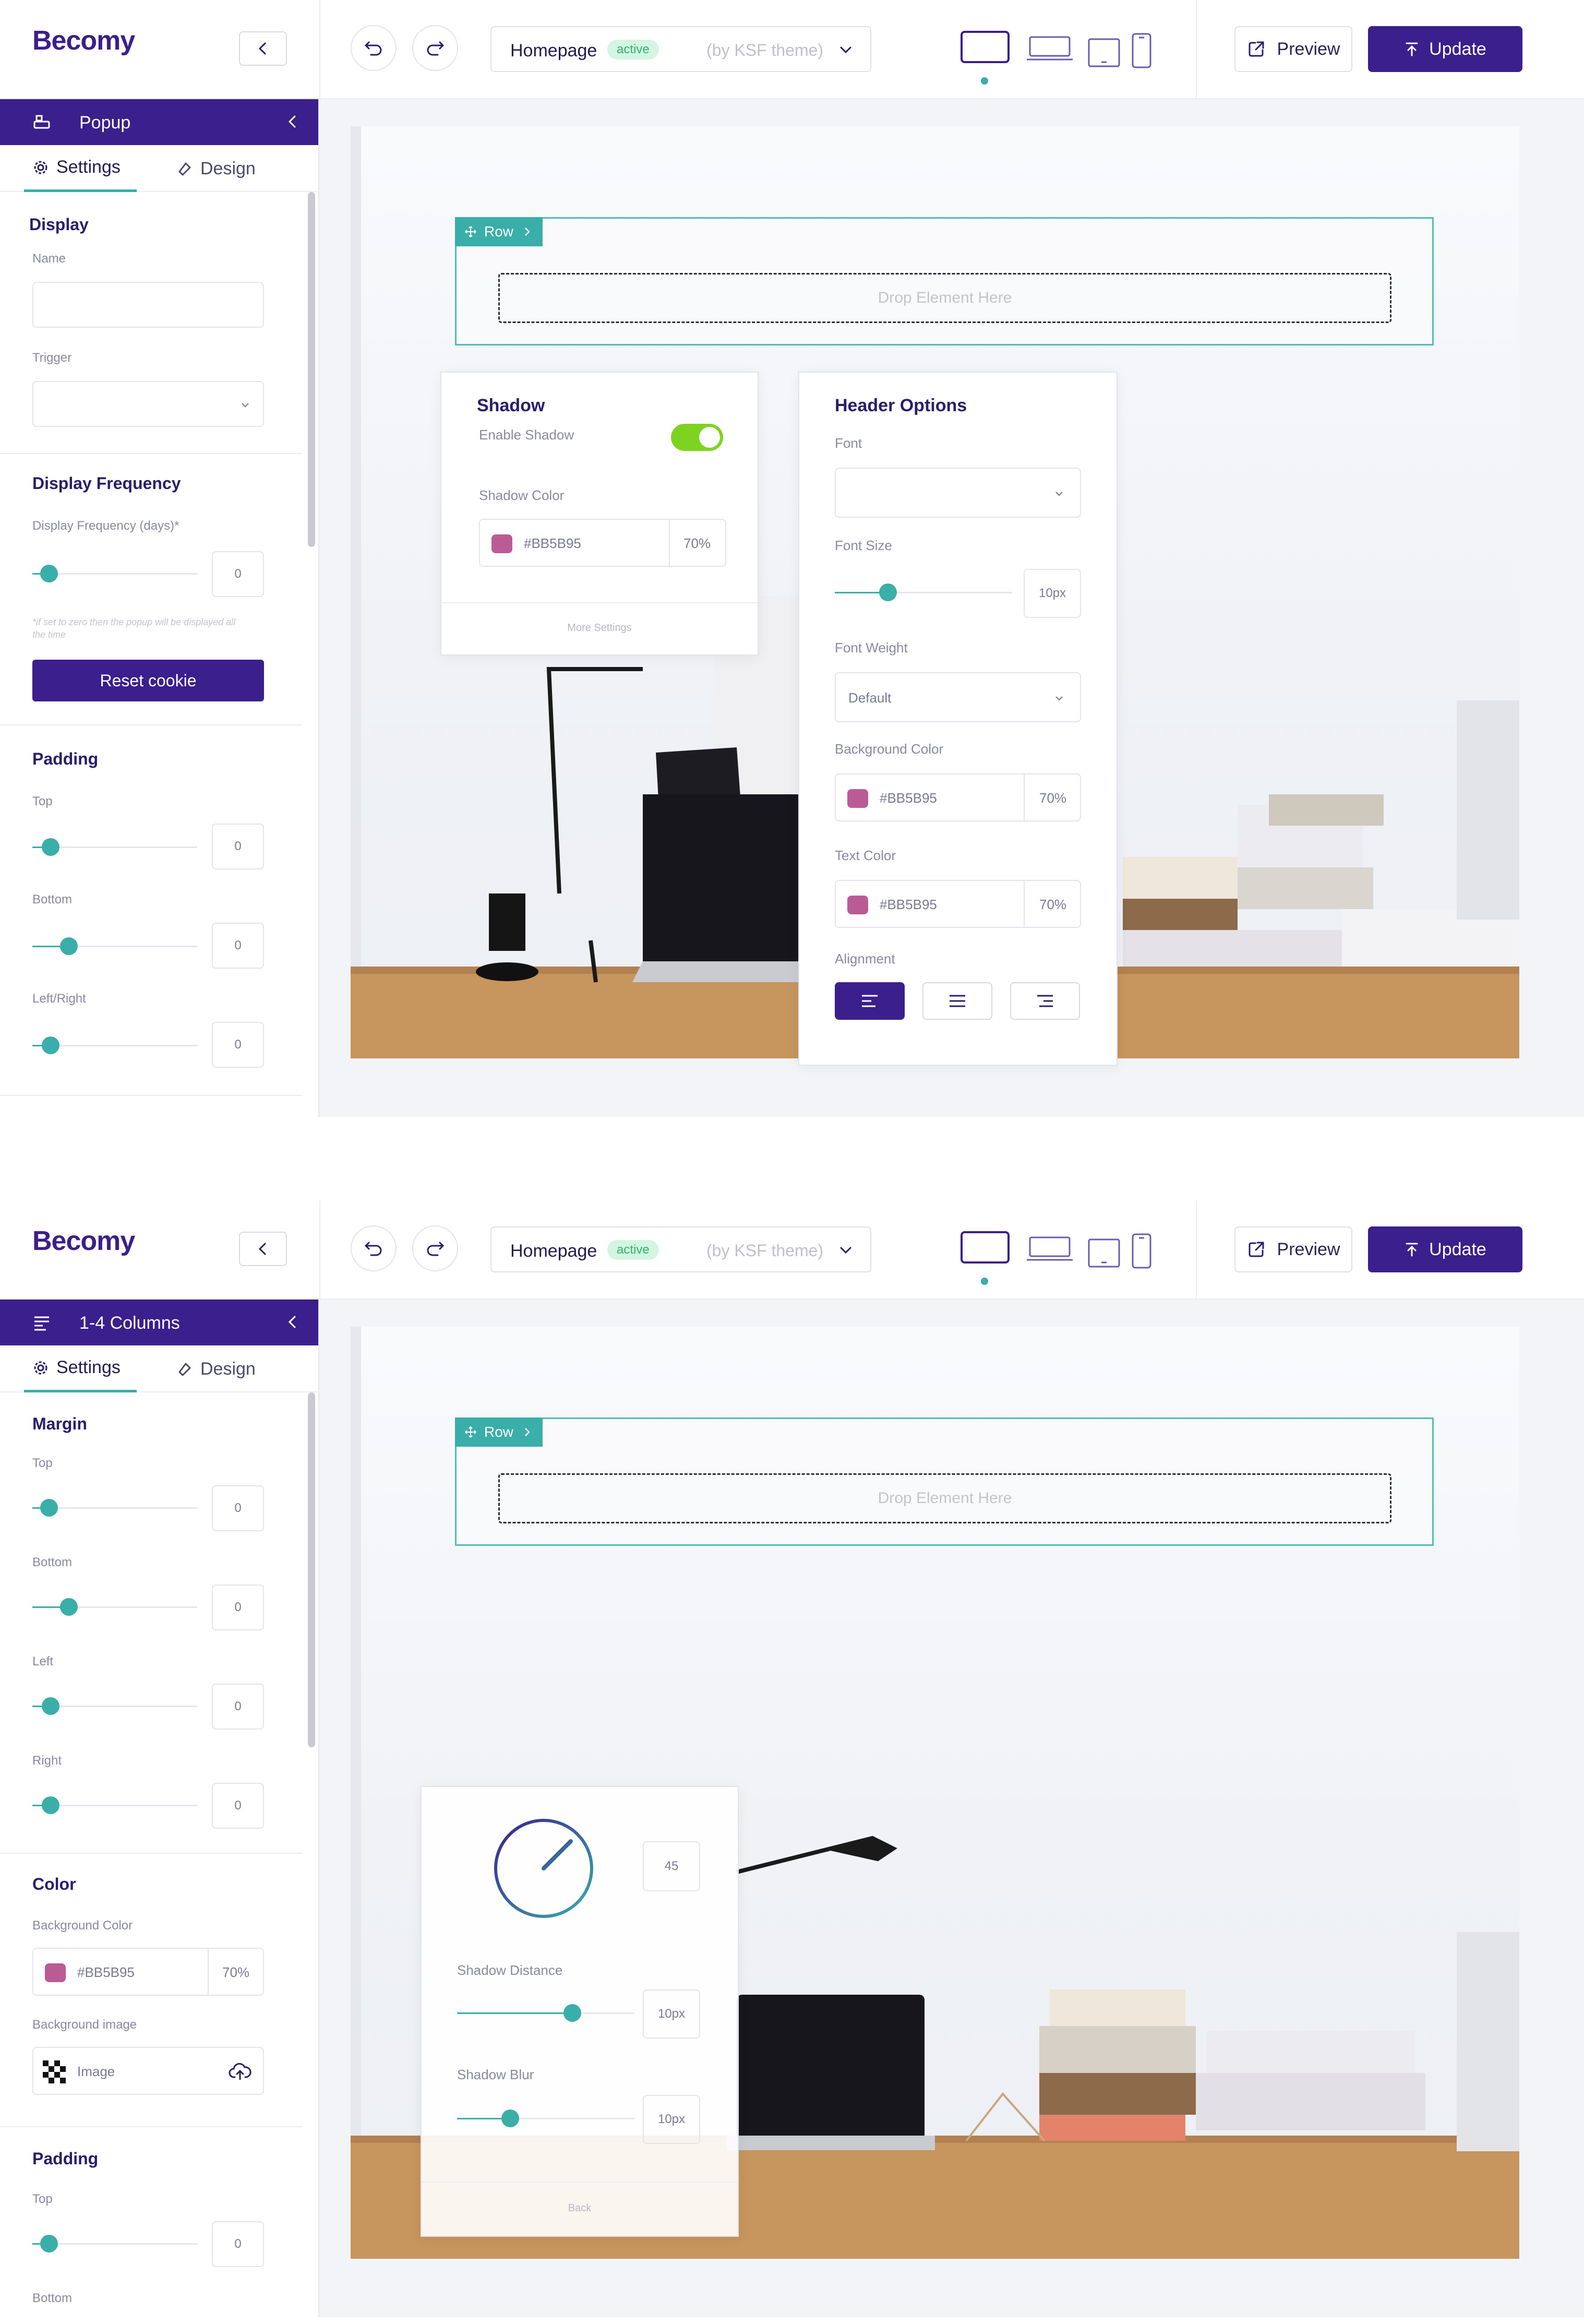  Describe the element at coordinates (148, 2071) in the screenshot. I see `bg-image-field: Image` at that location.